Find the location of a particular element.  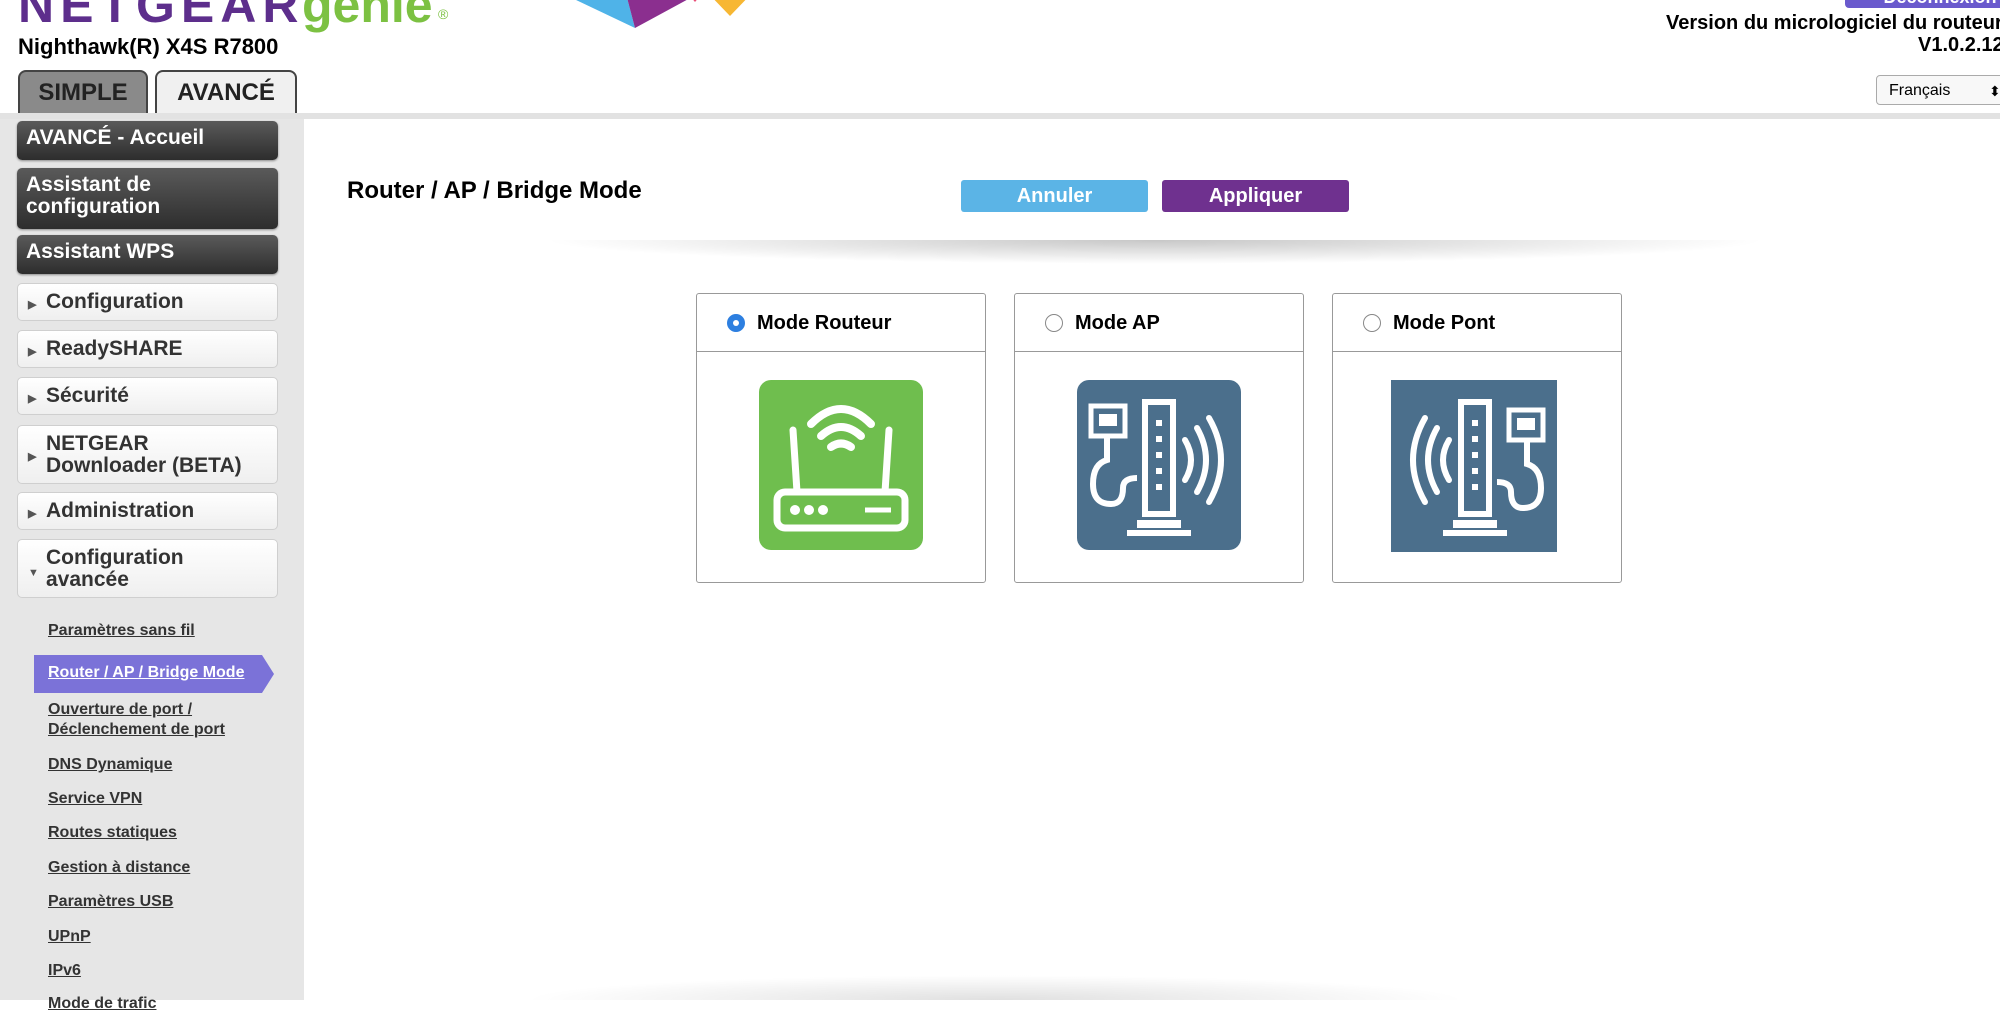

language-select: Français ⬍ is located at coordinates (1938, 90).